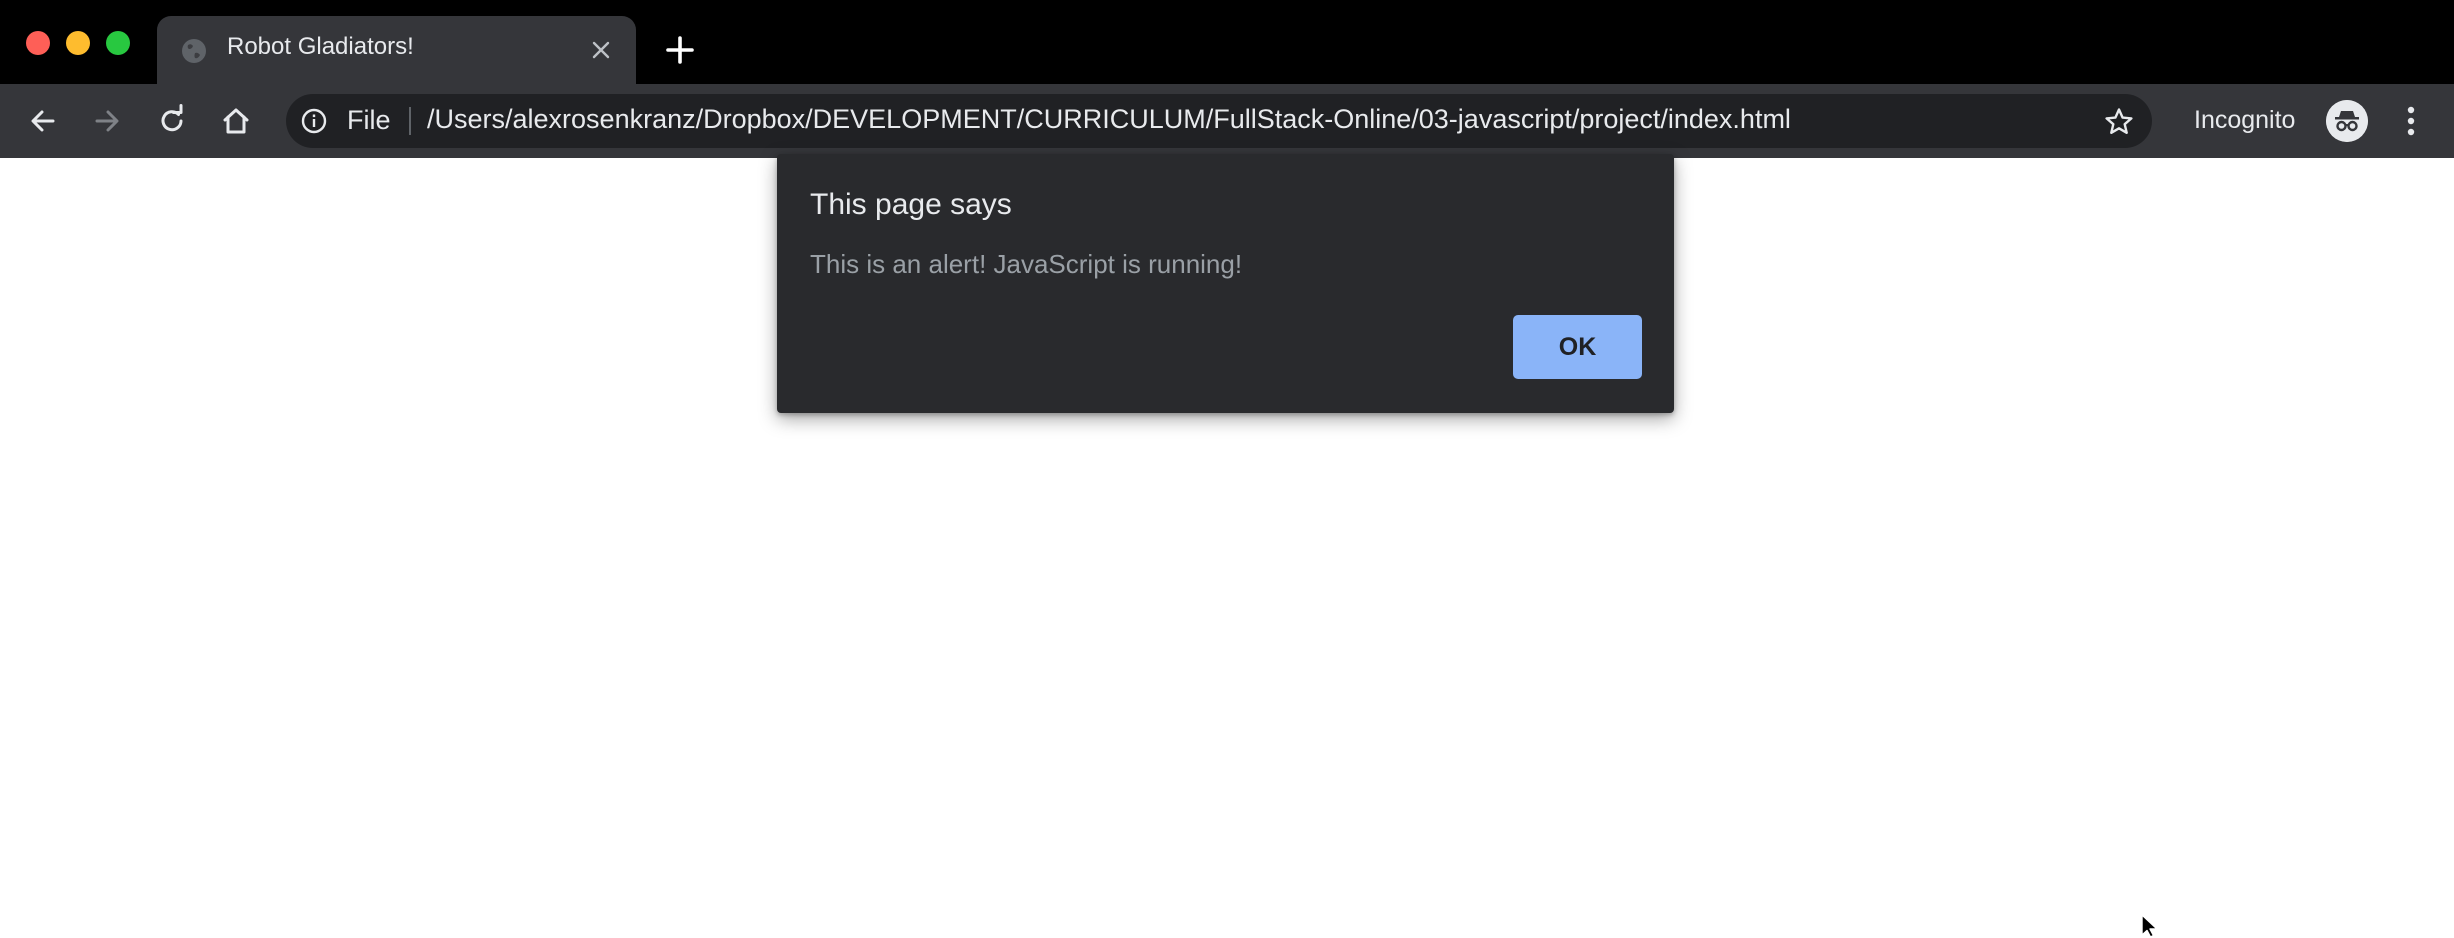 Image resolution: width=2454 pixels, height=938 pixels. I want to click on back-arrow-icon, so click(43, 121).